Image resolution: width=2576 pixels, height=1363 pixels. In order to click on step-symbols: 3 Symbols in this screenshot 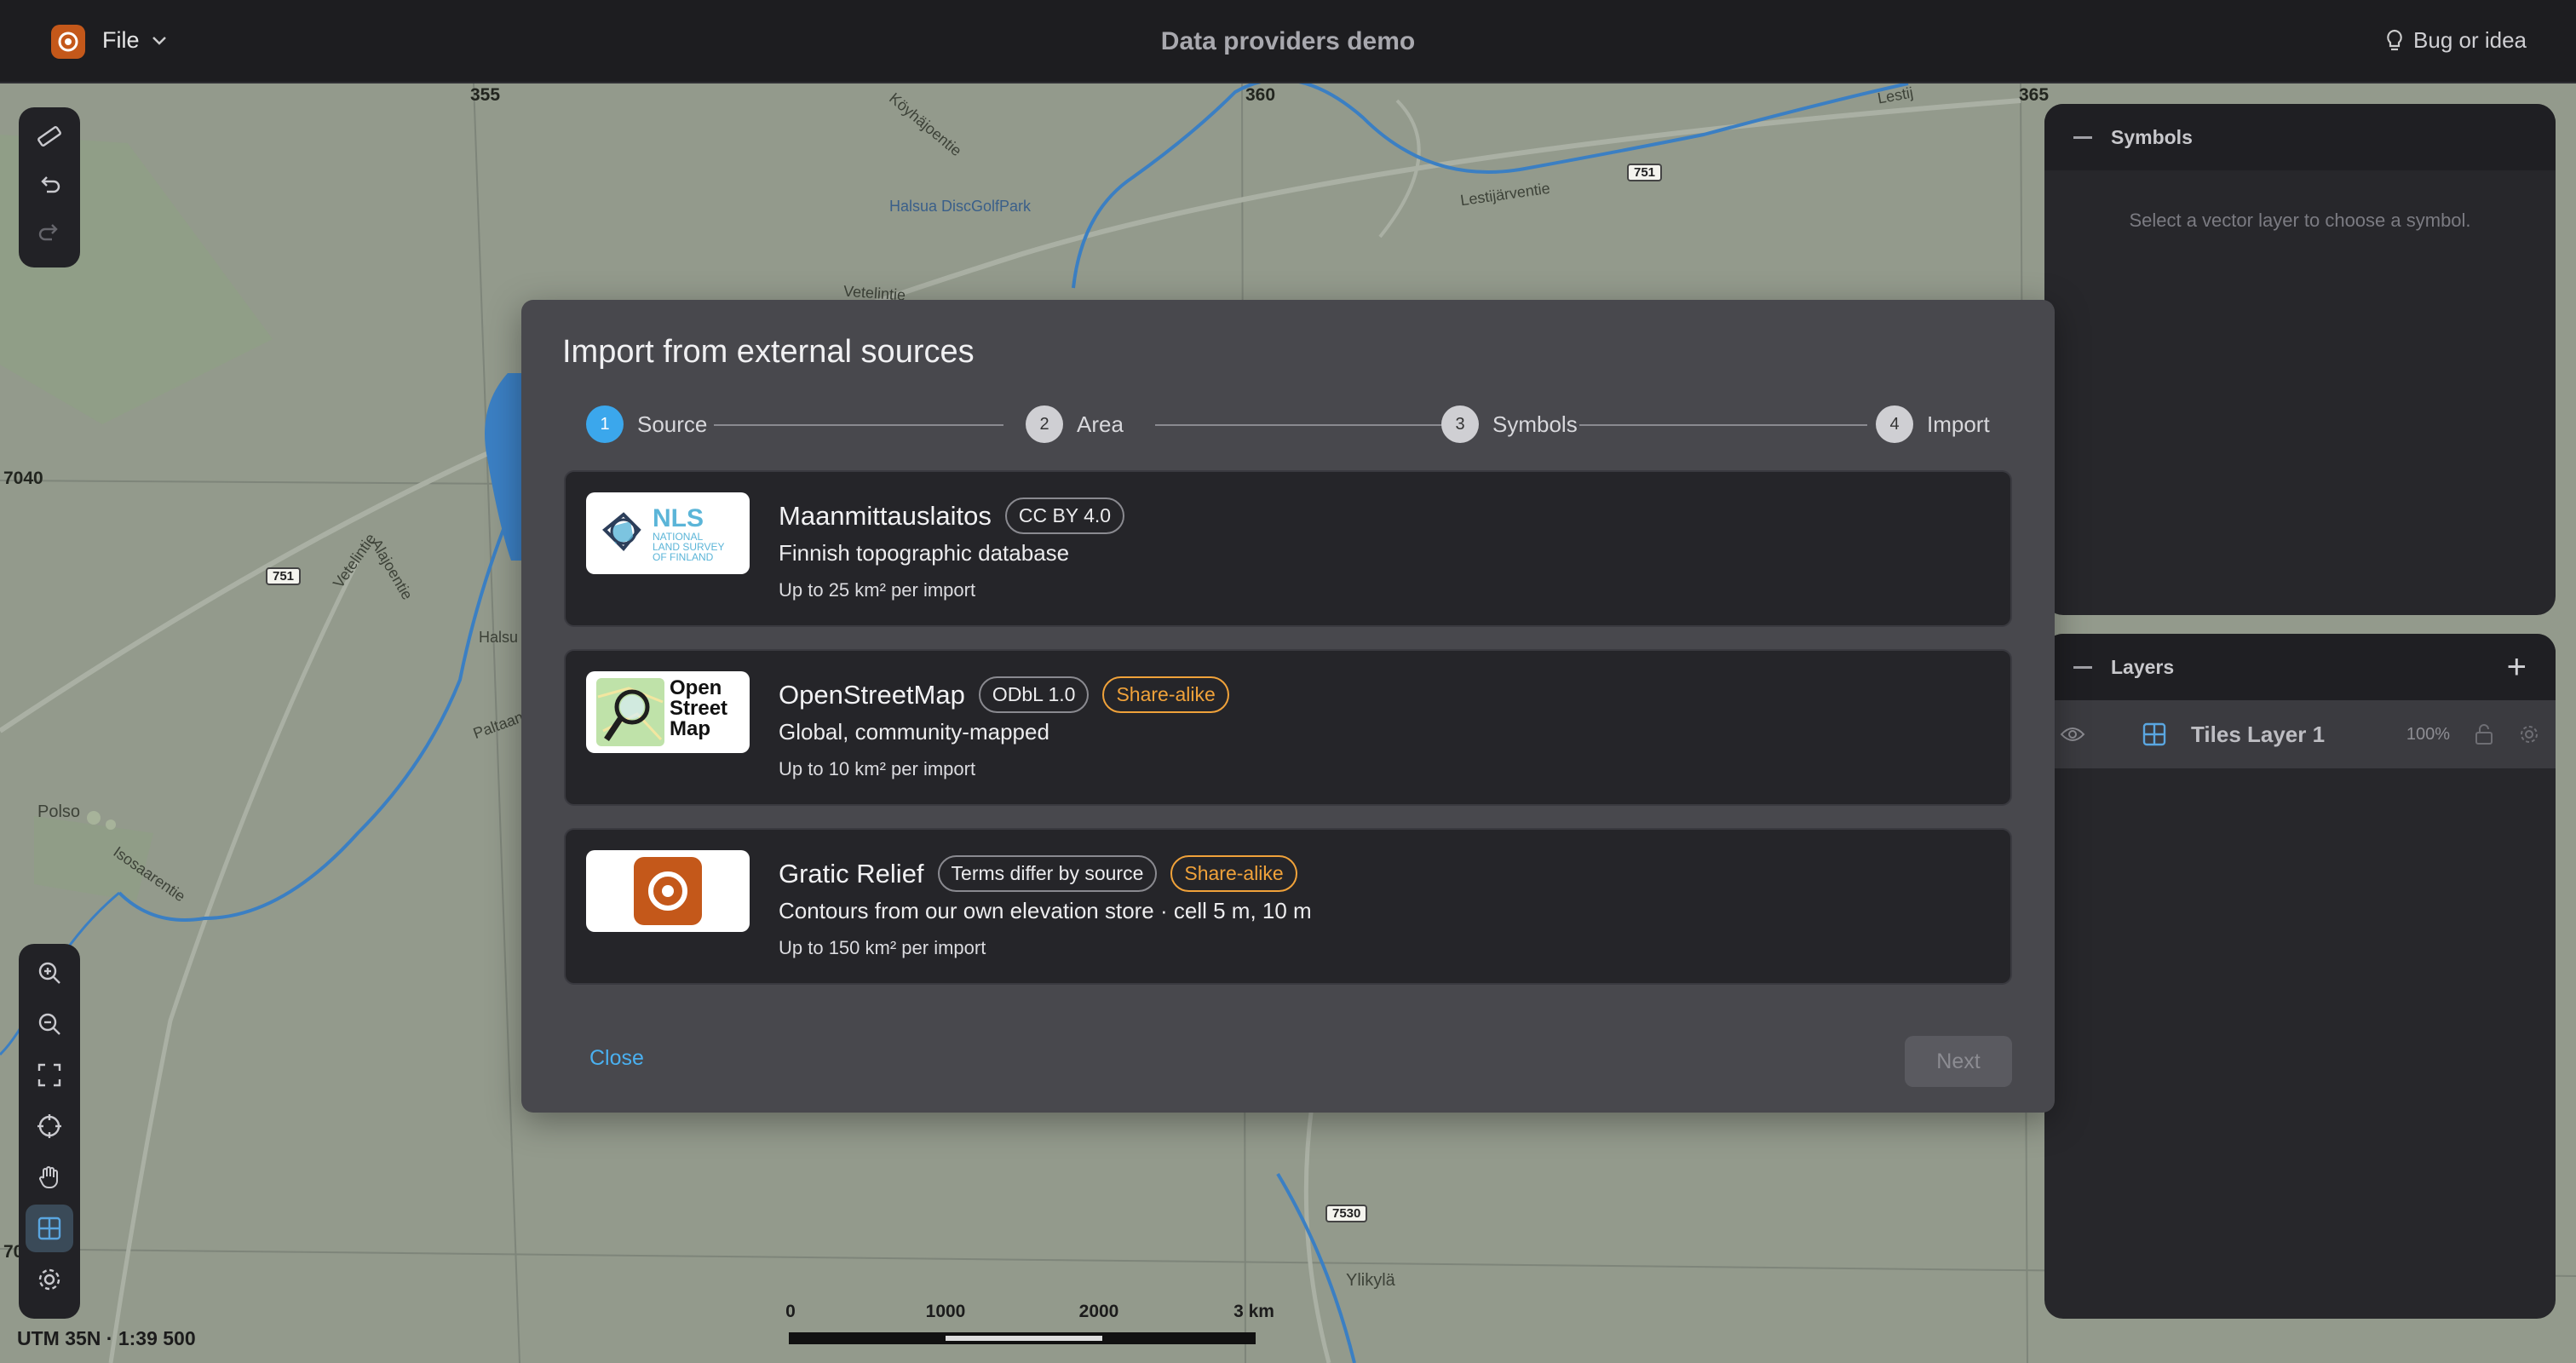, I will do `click(1510, 424)`.